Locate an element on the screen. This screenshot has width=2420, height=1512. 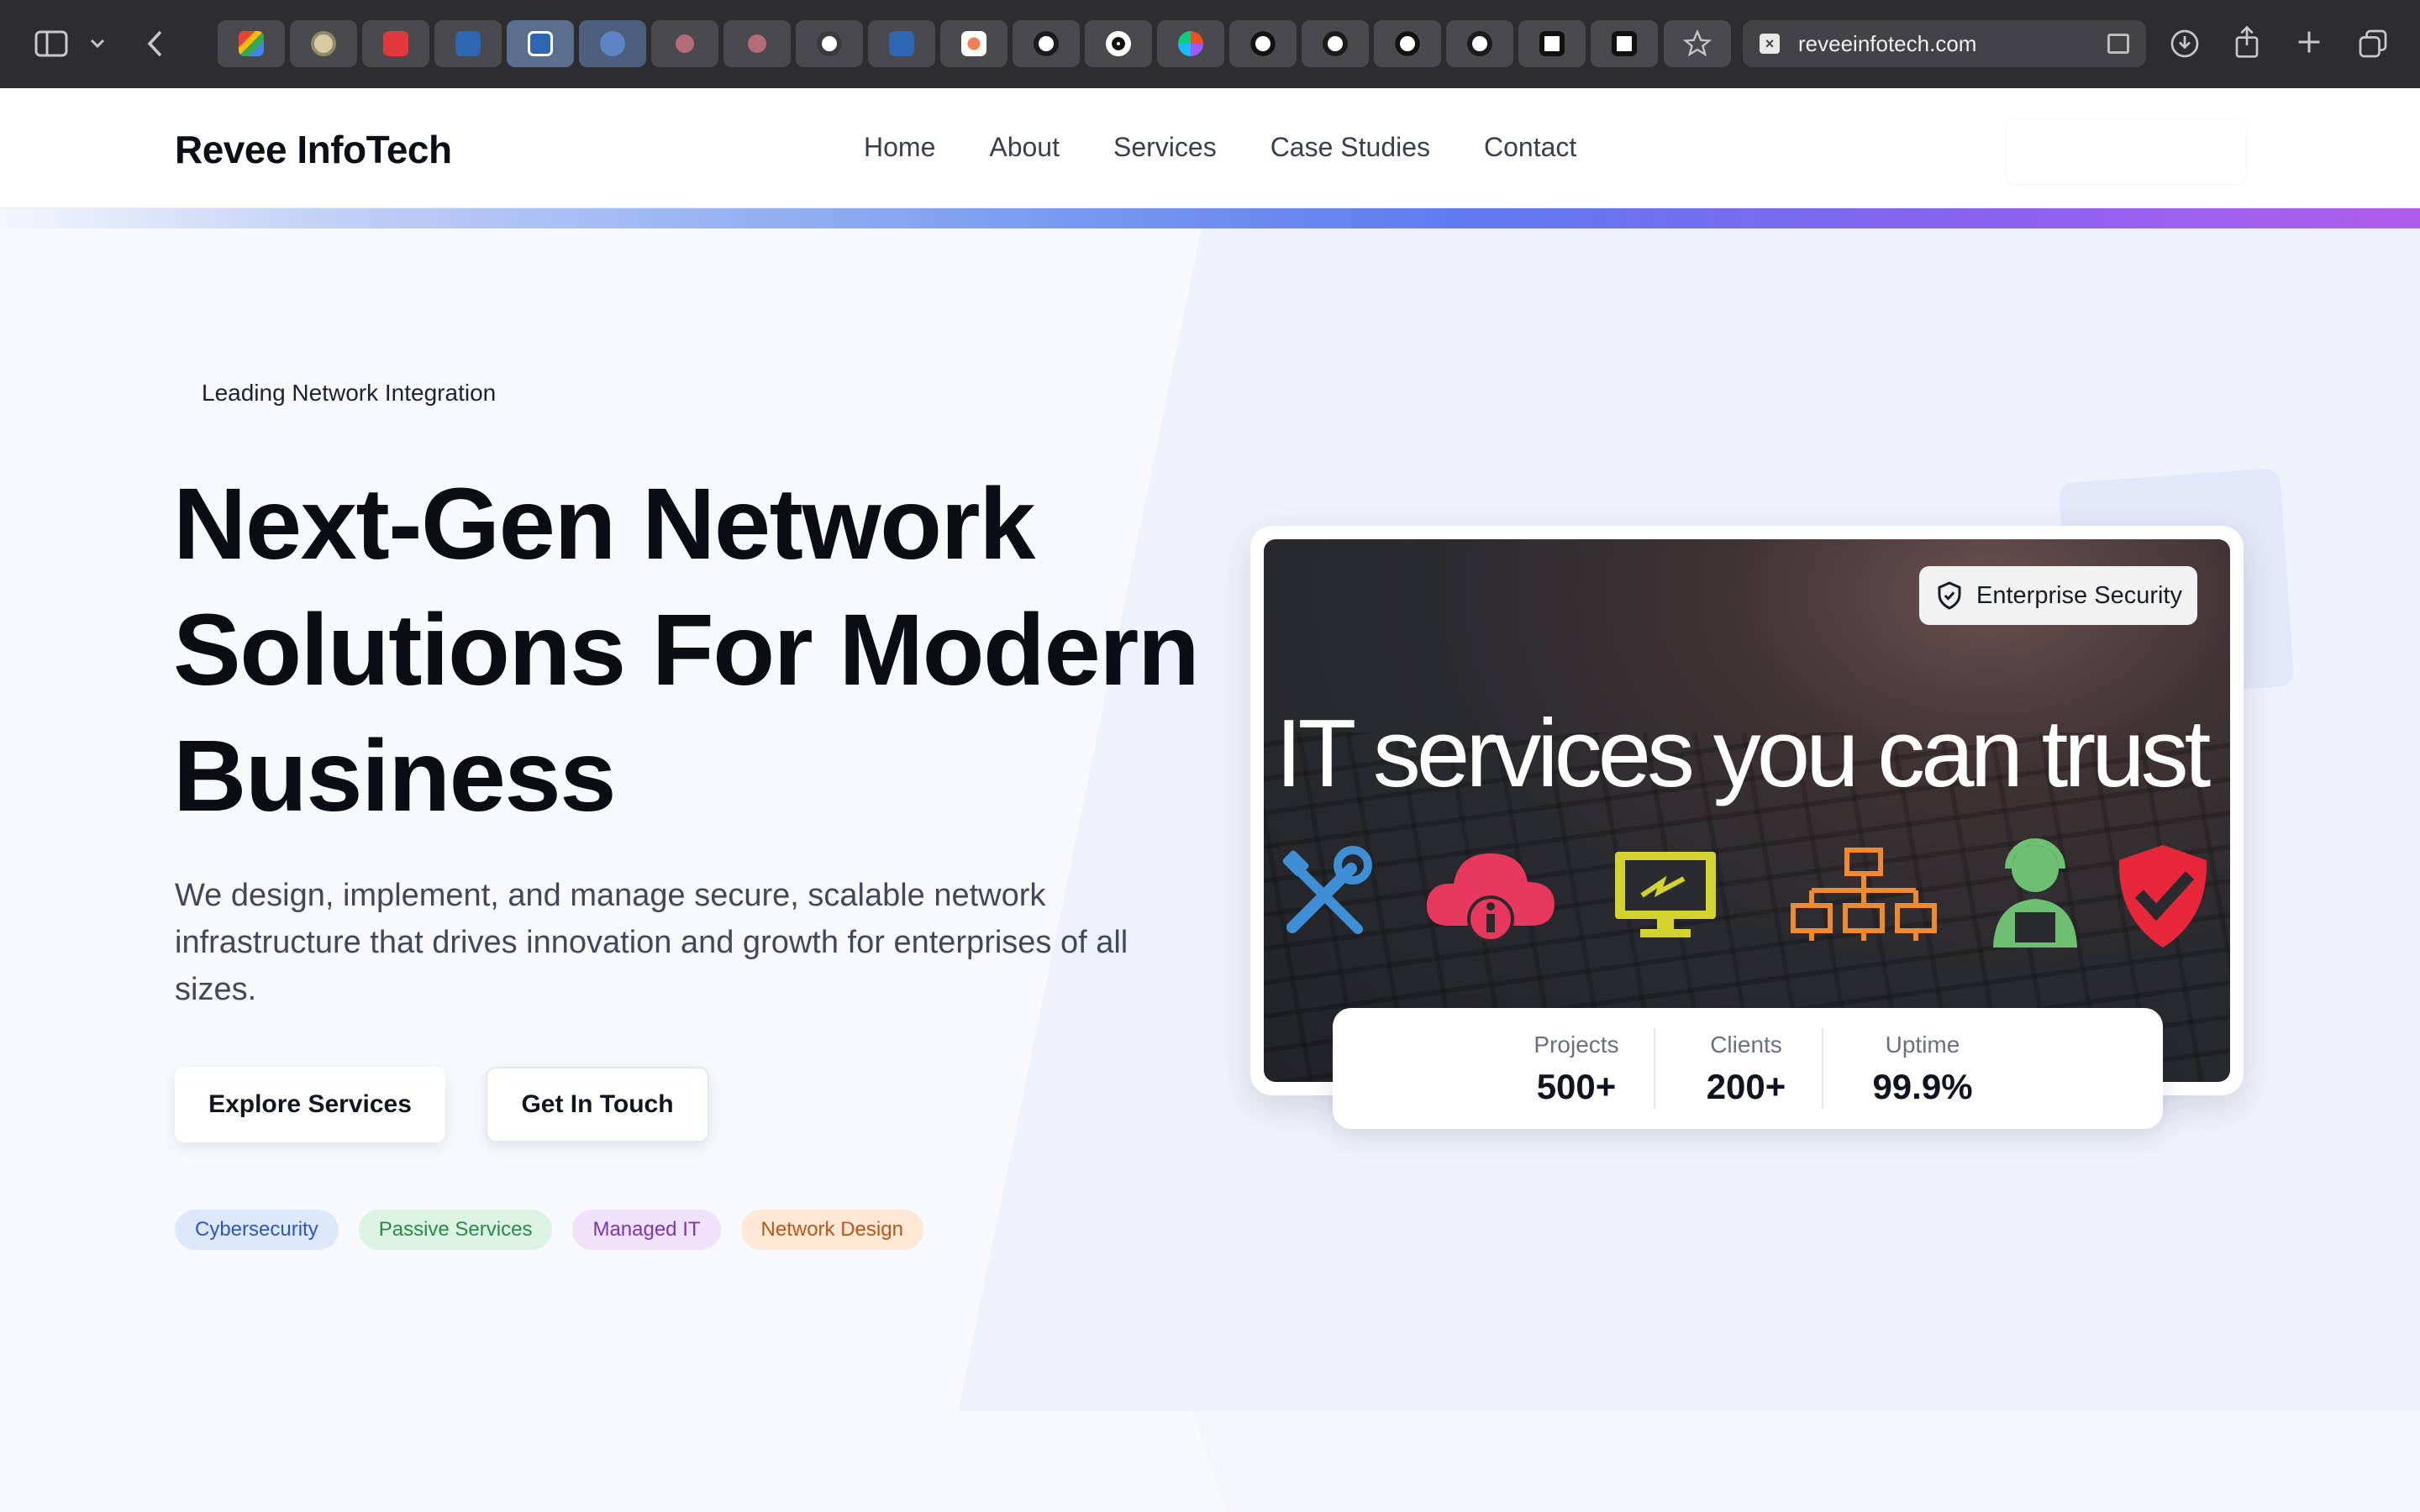
tab-red-app is located at coordinates (396, 43).